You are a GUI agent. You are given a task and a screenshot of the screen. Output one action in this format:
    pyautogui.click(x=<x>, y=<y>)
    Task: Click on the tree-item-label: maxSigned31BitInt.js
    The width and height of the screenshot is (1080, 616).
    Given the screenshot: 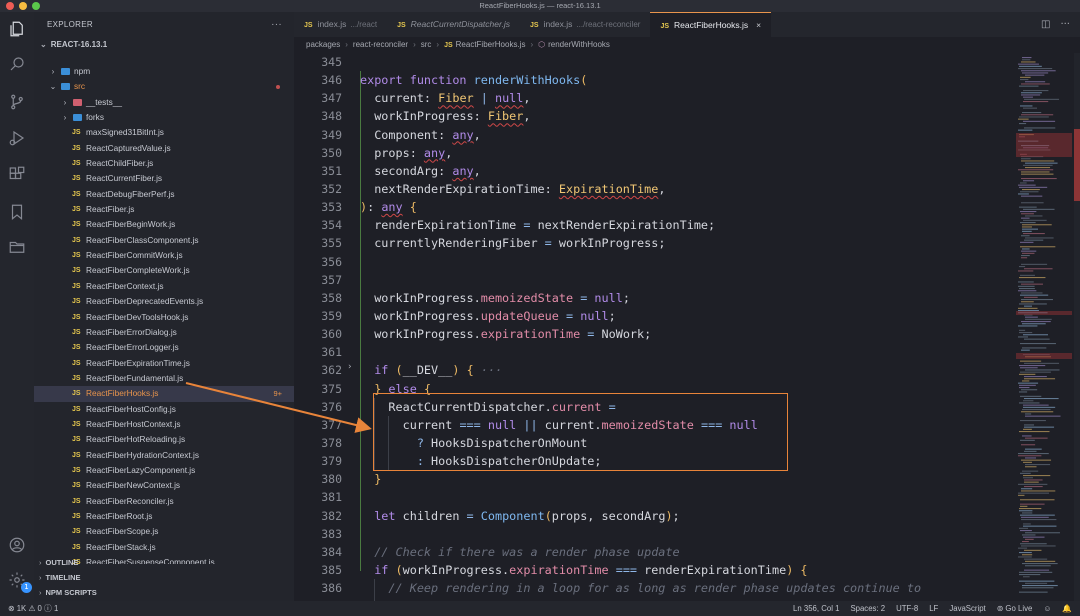 What is the action you would take?
    pyautogui.click(x=125, y=132)
    